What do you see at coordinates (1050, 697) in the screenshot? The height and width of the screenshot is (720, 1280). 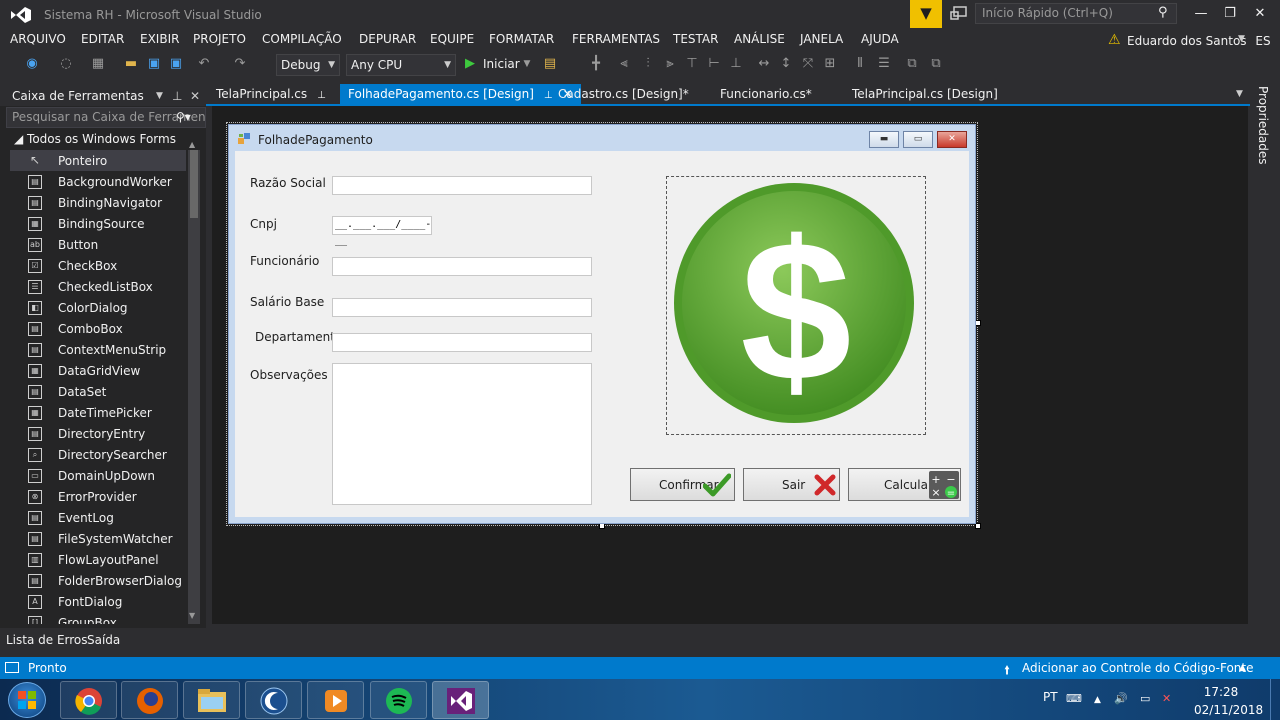 I see `input-language: PT` at bounding box center [1050, 697].